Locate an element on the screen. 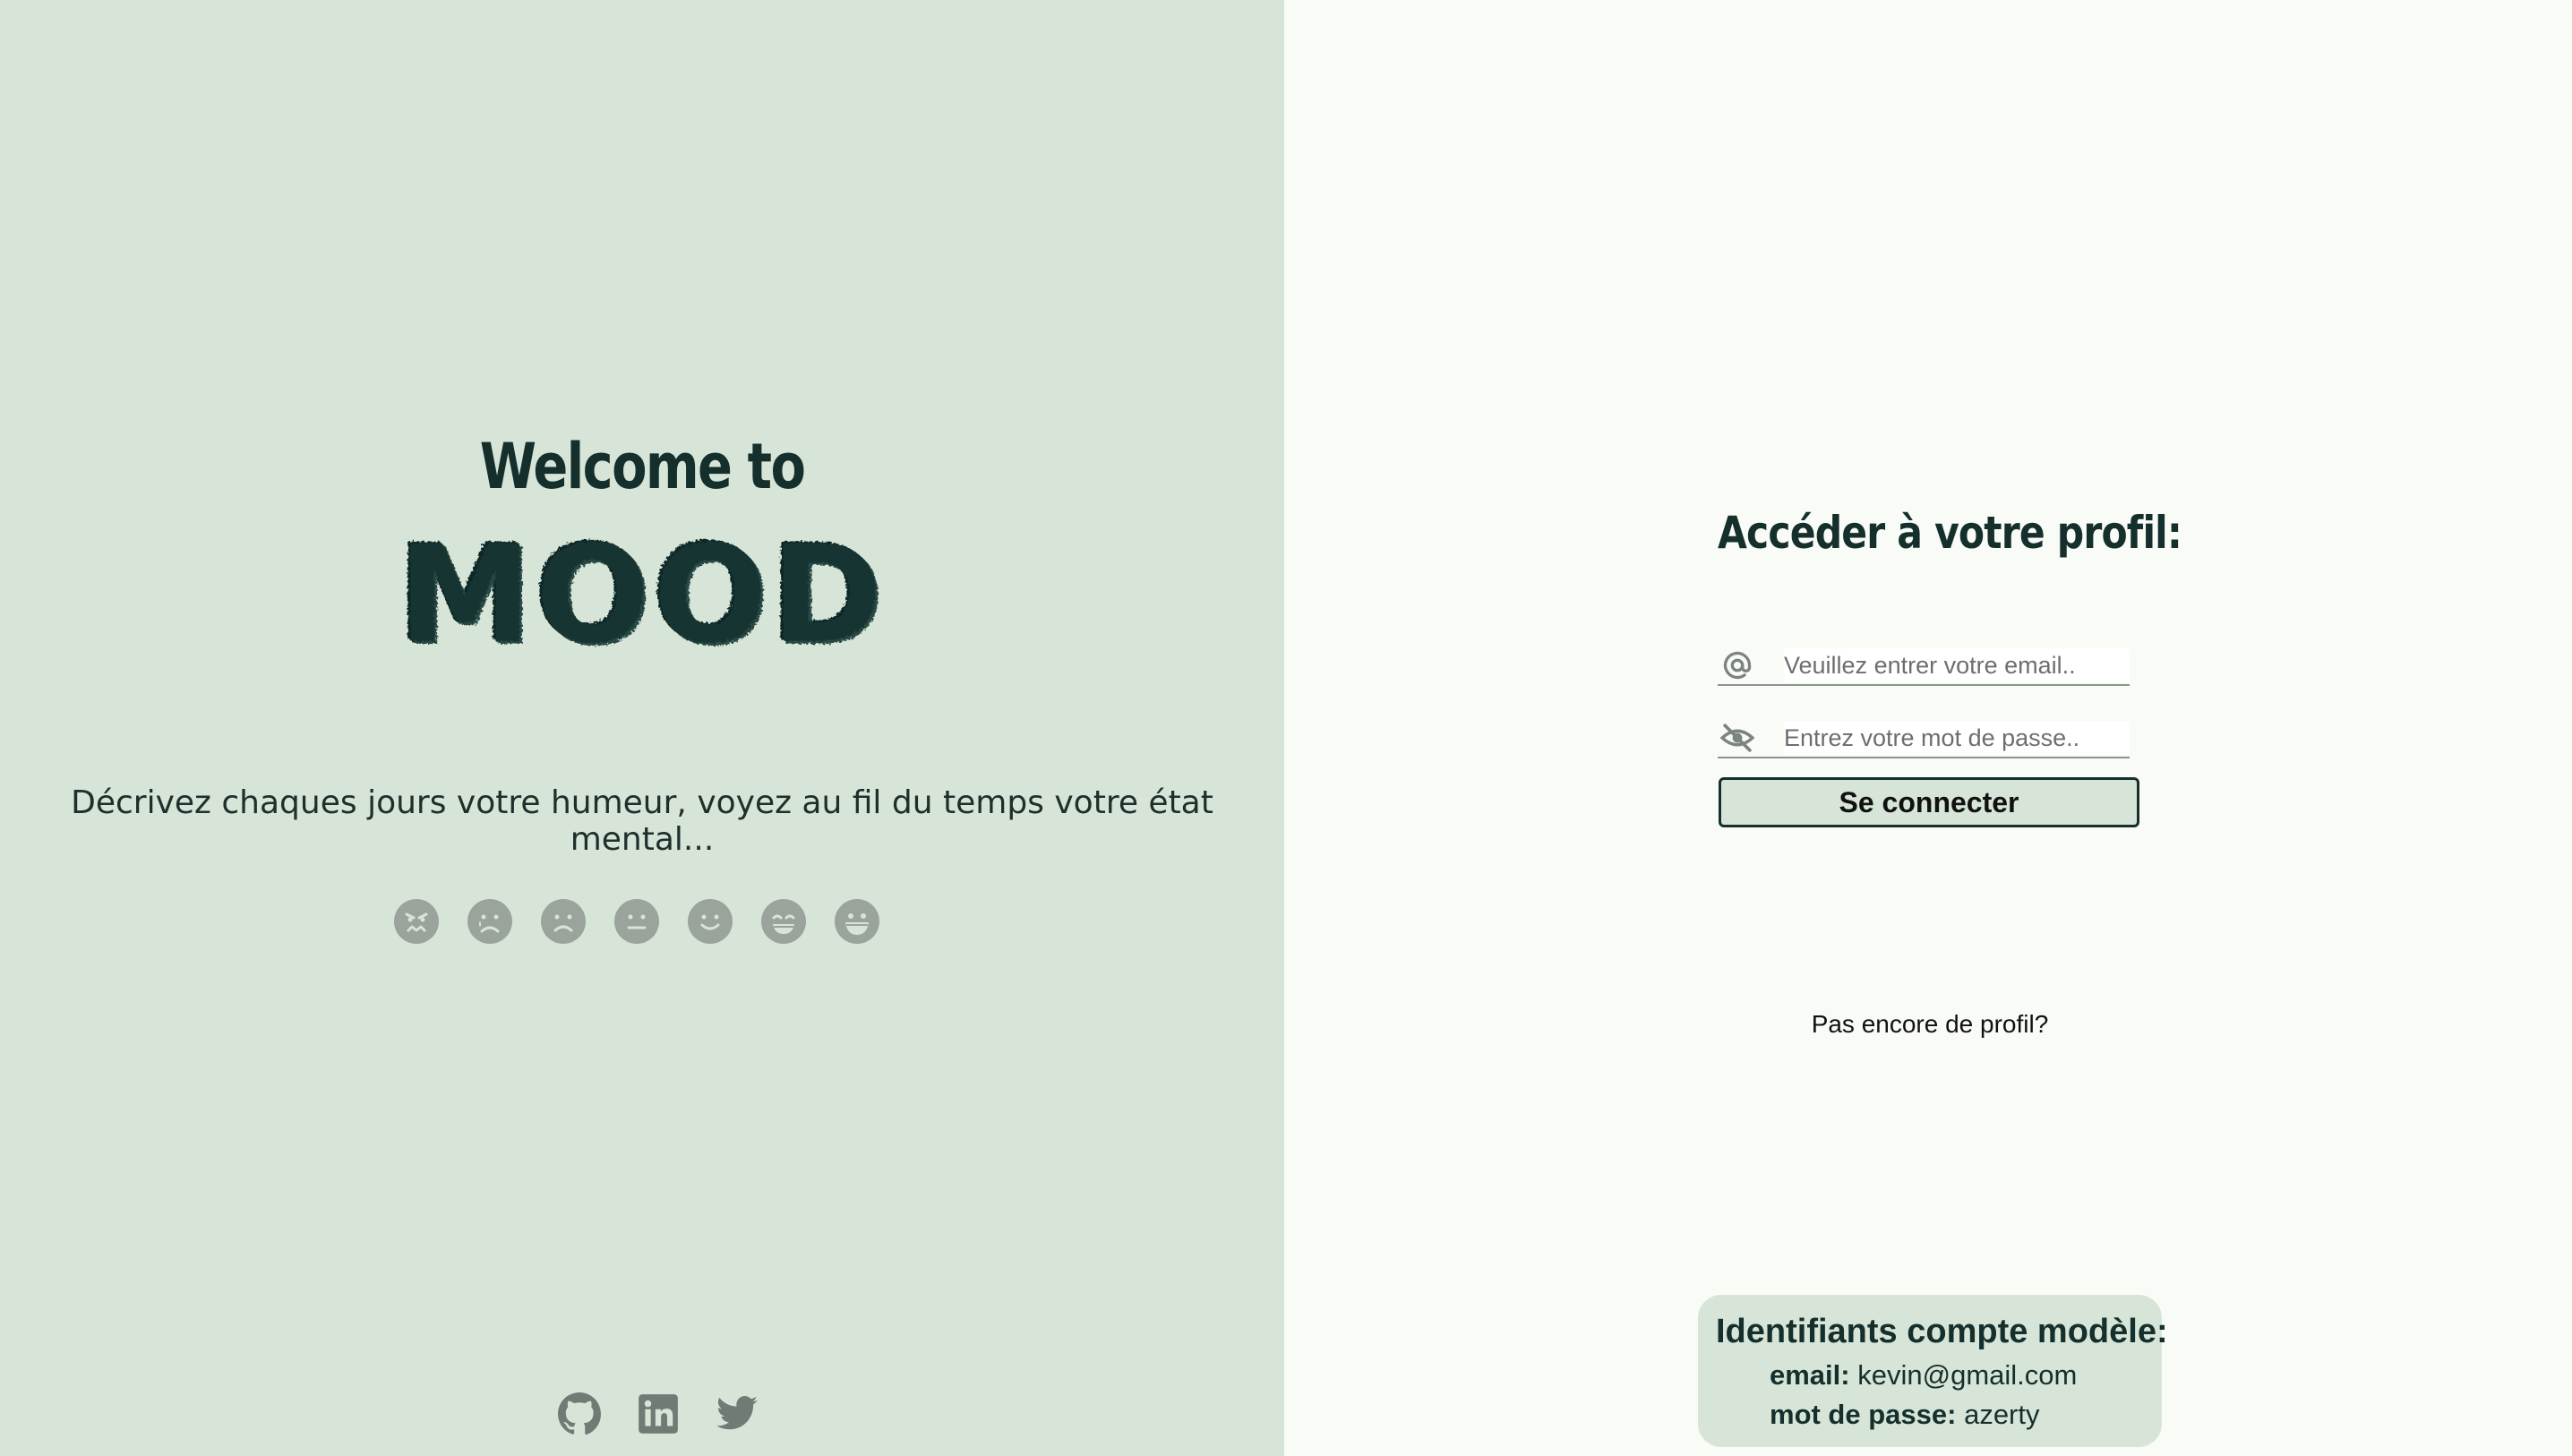 This screenshot has width=2572, height=1456. brand-text: MOOD is located at coordinates (642, 595).